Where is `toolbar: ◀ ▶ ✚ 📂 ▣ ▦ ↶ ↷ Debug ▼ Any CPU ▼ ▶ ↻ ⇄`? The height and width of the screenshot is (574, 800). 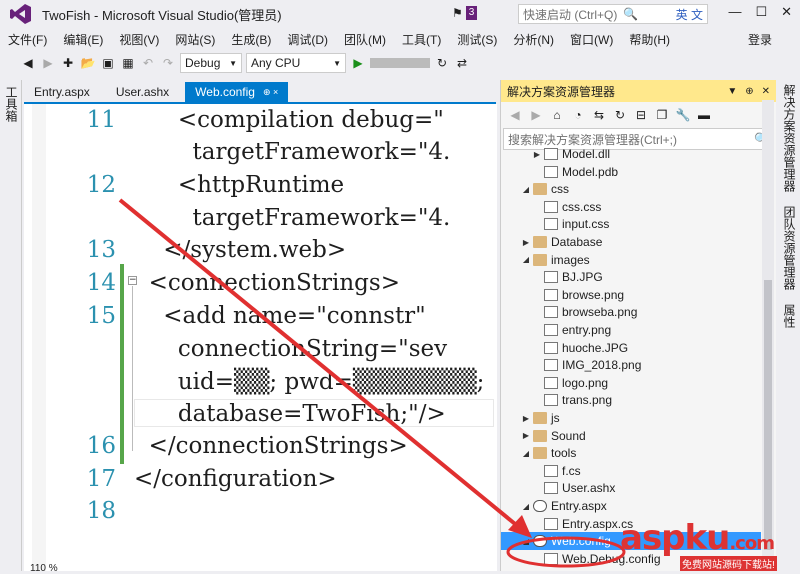 toolbar: ◀ ▶ ✚ 📂 ▣ ▦ ↶ ↷ Debug ▼ Any CPU ▼ ▶ ↻ ⇄ is located at coordinates (400, 63).